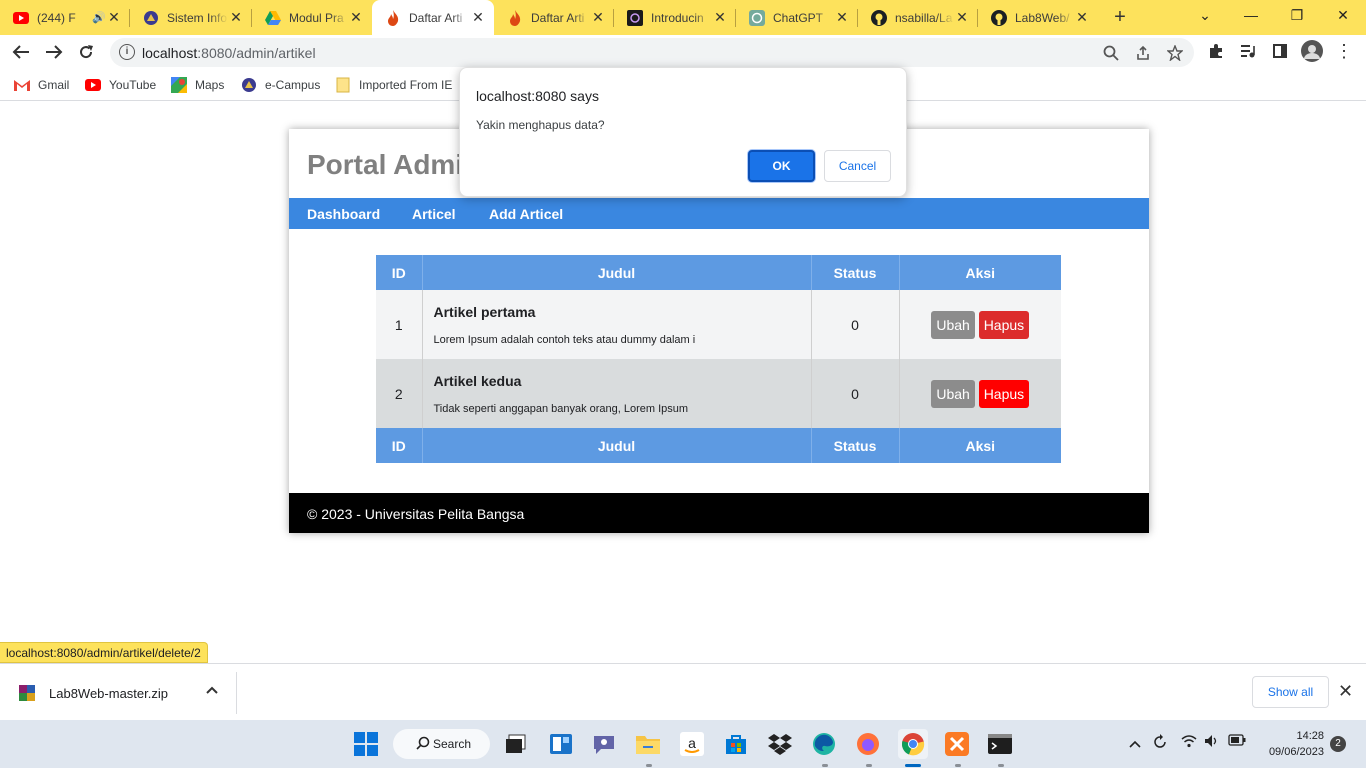 The height and width of the screenshot is (768, 1366). Describe the element at coordinates (652, 52) in the screenshot. I see `address-bar: i localhost:8080/admin/artikel` at that location.